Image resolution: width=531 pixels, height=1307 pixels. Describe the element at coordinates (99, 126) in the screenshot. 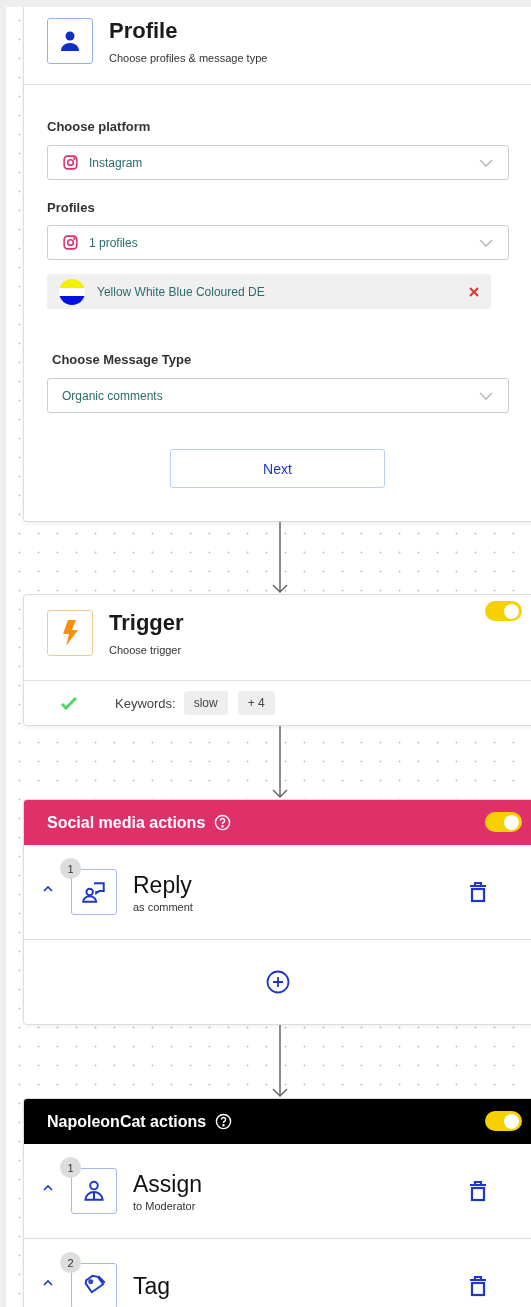

I see `field-label: Choose platform` at that location.